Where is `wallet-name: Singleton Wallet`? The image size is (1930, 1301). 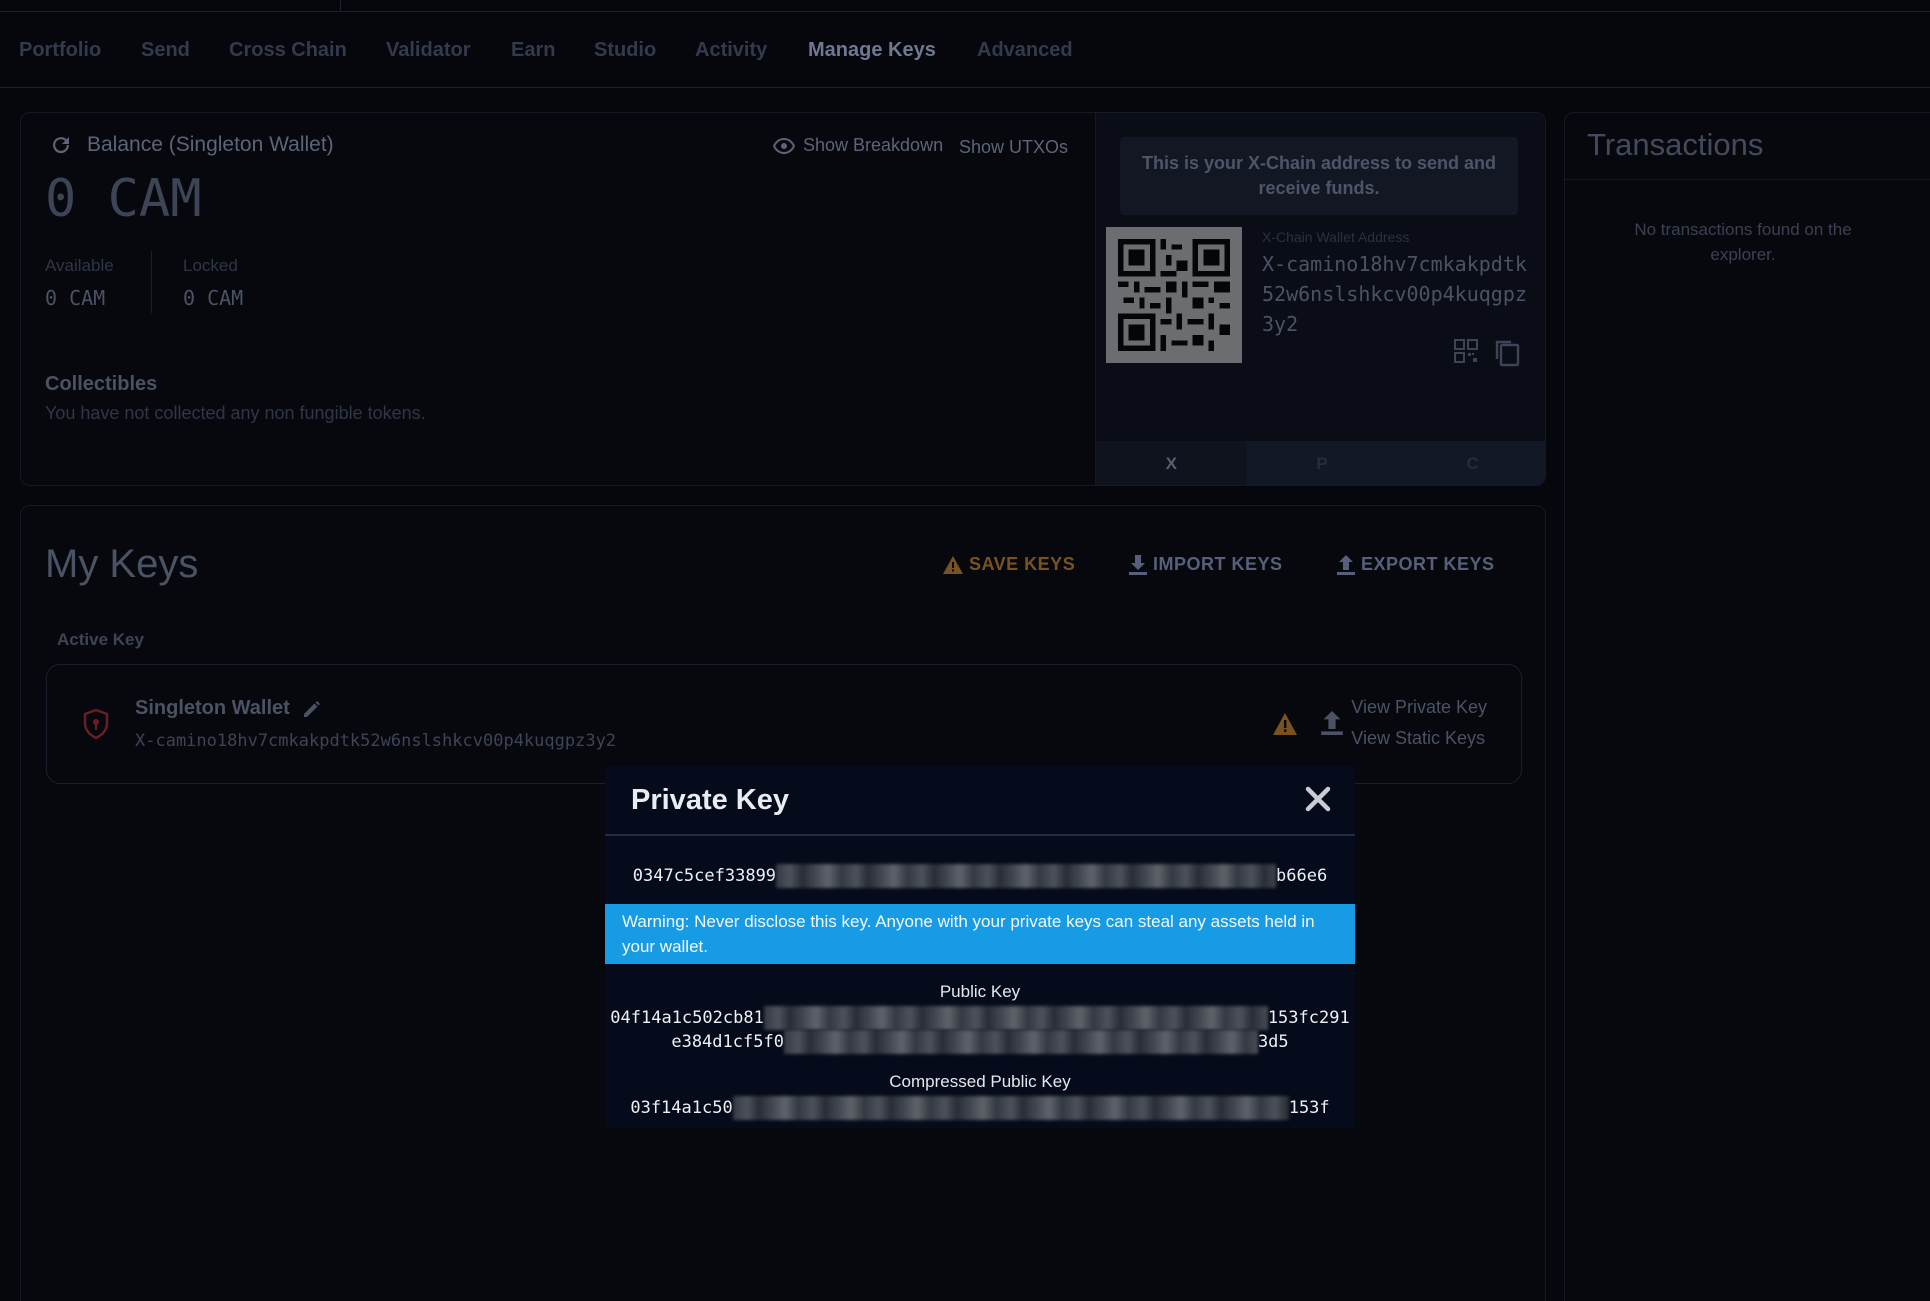 wallet-name: Singleton Wallet is located at coordinates (228, 708).